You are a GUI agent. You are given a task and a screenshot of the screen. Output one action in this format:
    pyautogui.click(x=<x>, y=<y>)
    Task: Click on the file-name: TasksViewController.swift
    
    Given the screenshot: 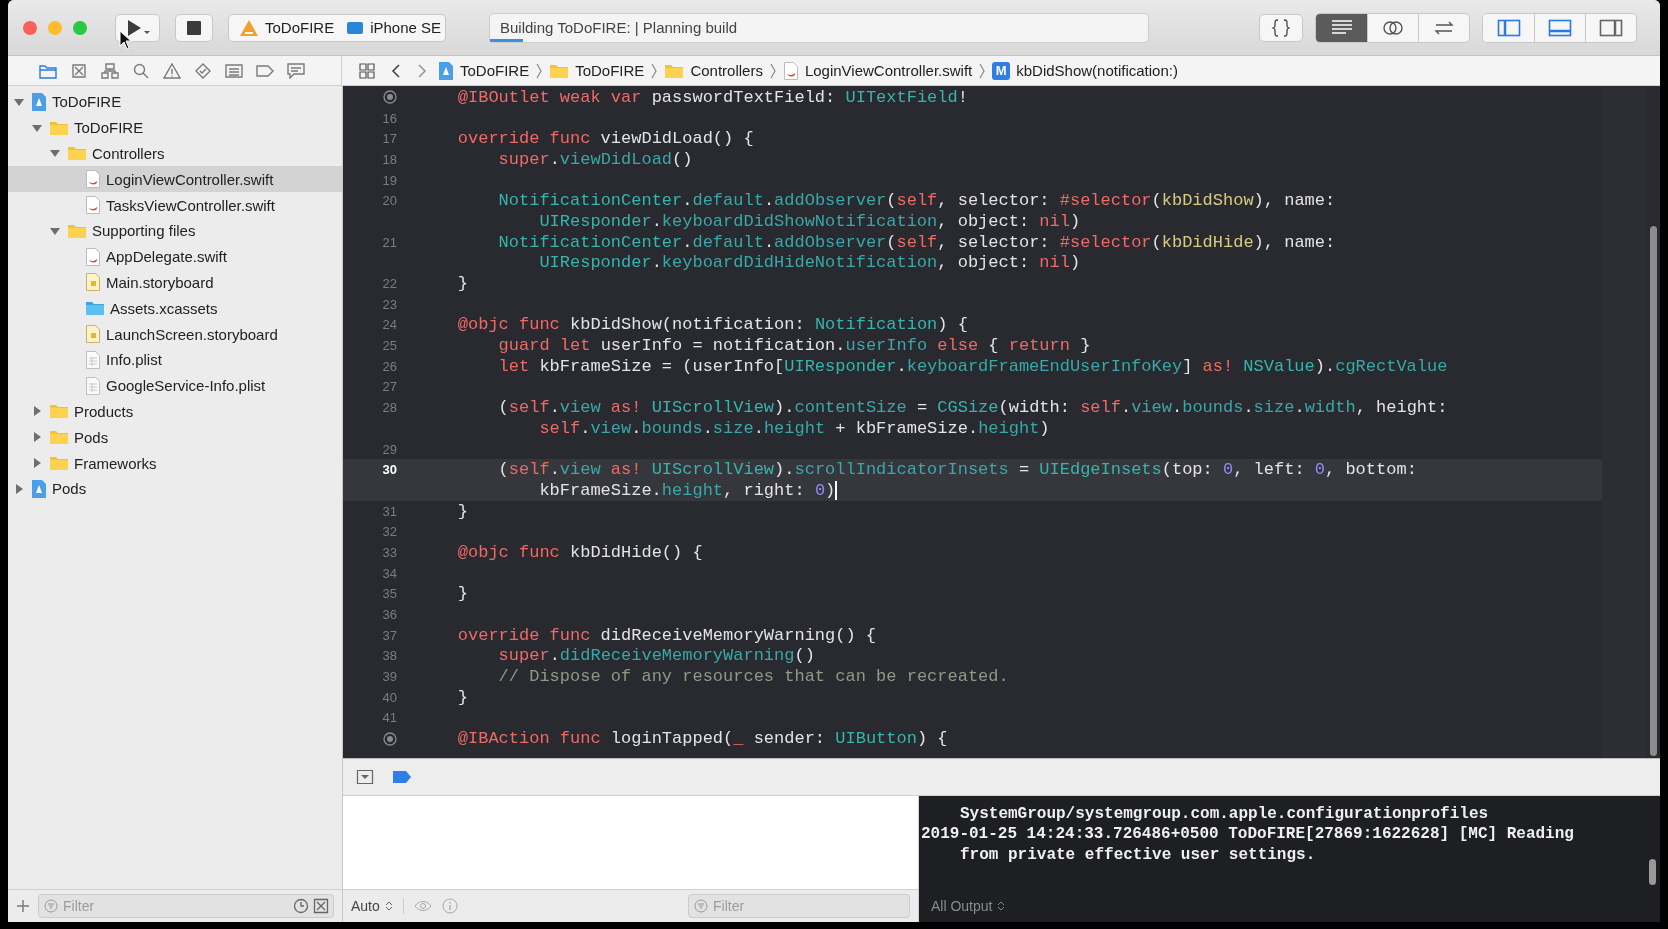 What is the action you would take?
    pyautogui.click(x=190, y=205)
    